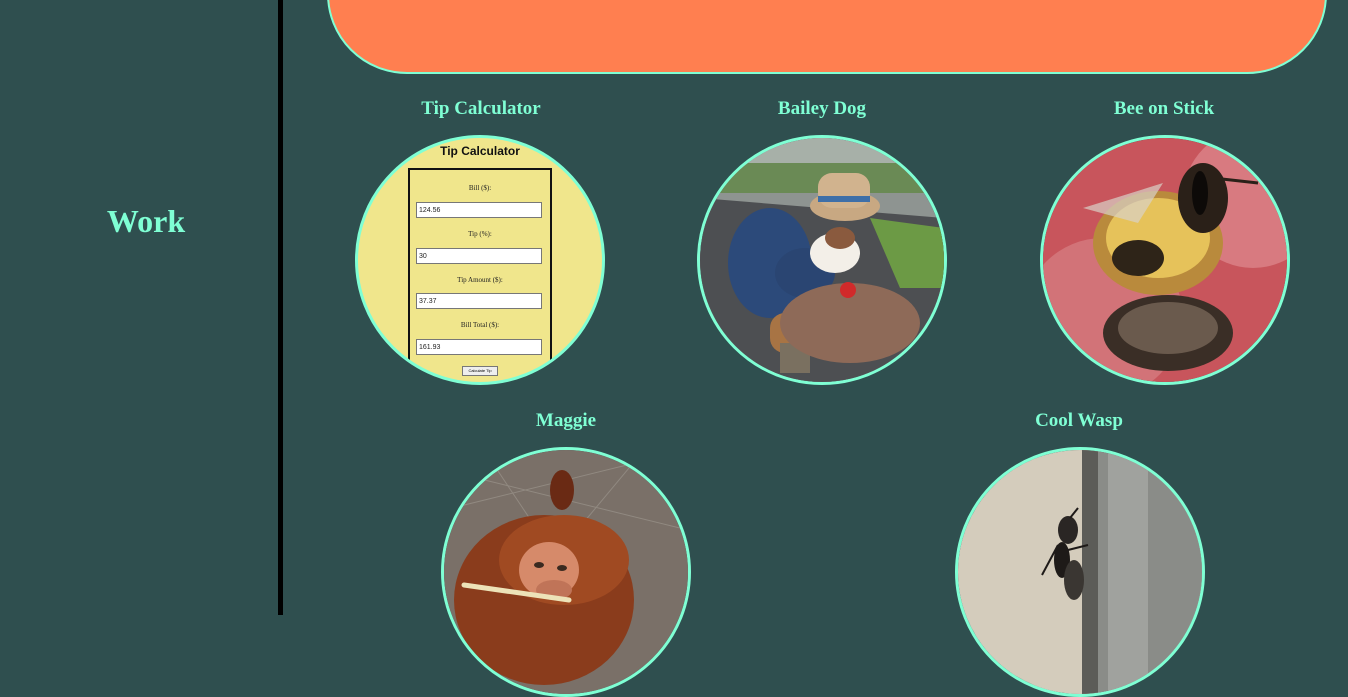 The height and width of the screenshot is (697, 1348). Describe the element at coordinates (479, 256) in the screenshot. I see `tip-calc-tip-field: 30` at that location.